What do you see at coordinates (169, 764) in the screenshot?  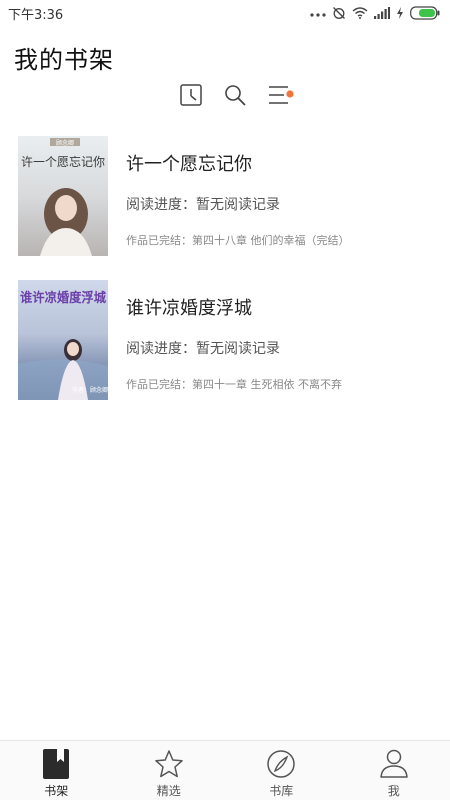 I see `star-icon` at bounding box center [169, 764].